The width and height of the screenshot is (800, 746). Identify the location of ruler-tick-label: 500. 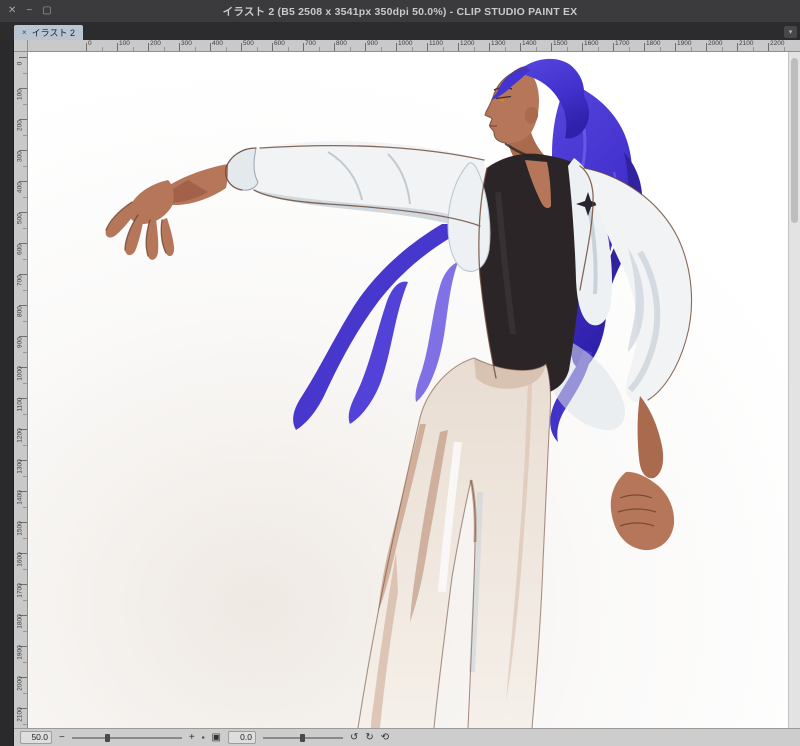
(248, 43).